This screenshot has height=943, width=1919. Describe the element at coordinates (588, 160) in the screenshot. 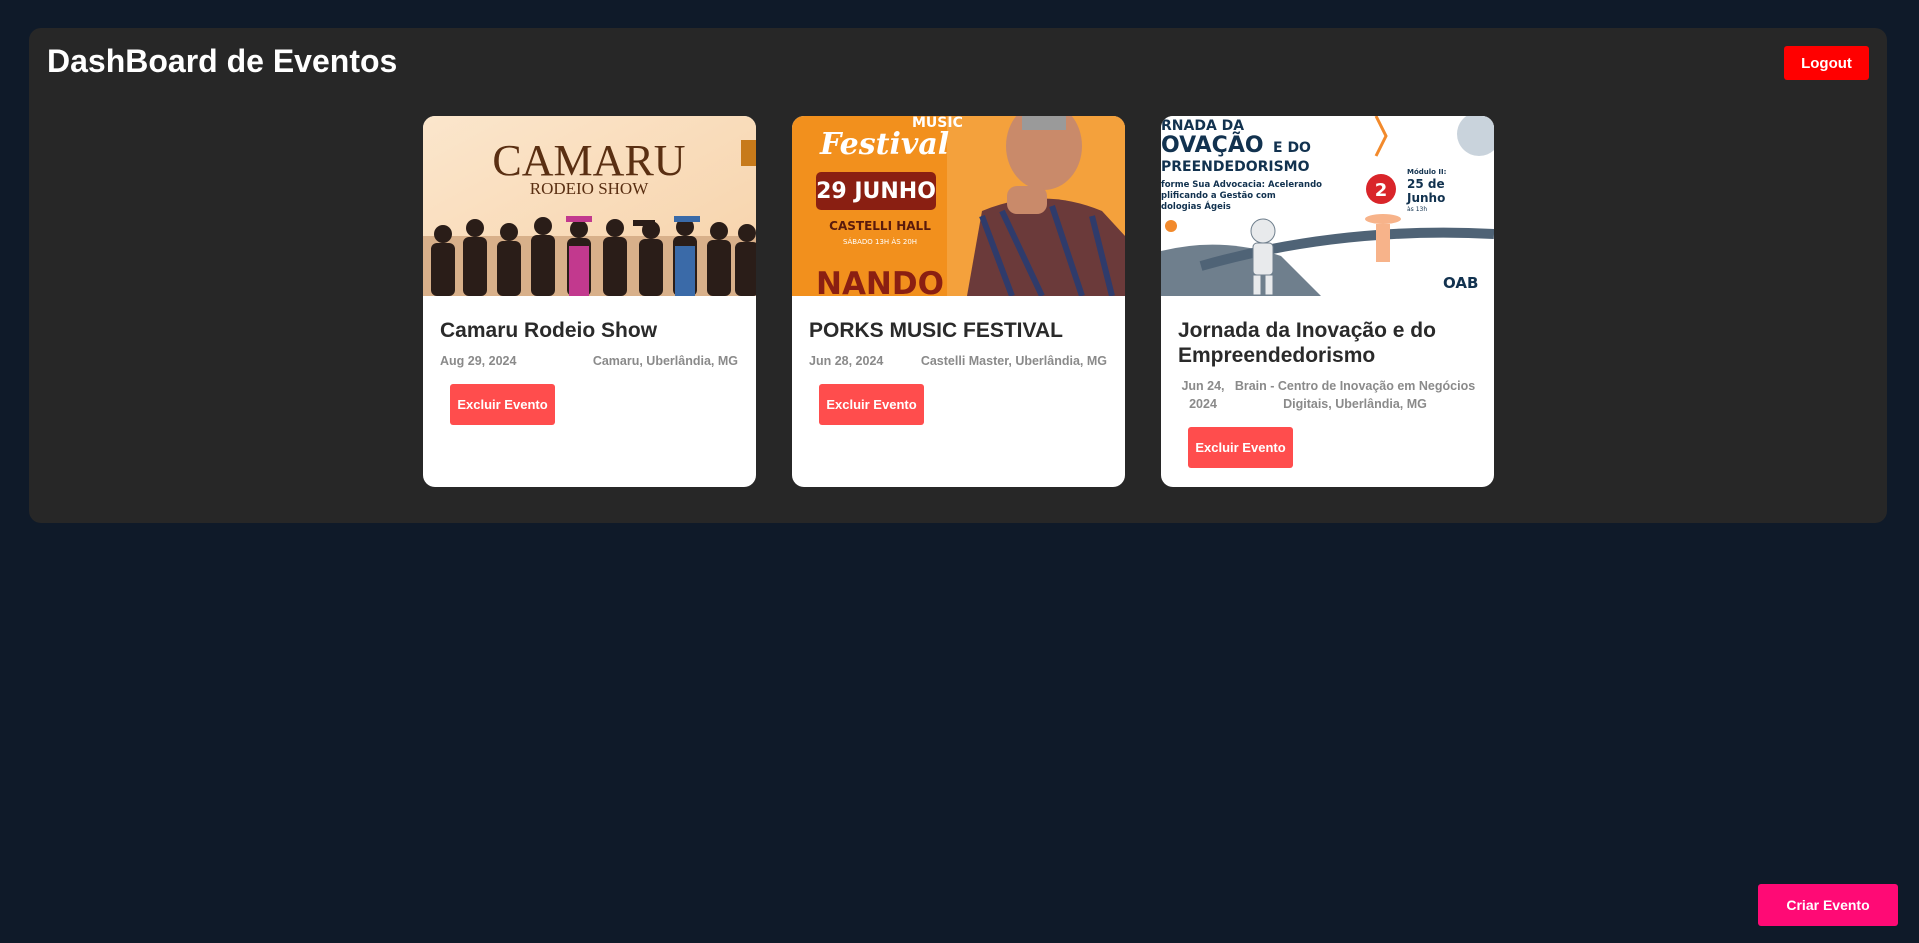

I see `svg-text: CAMARU` at that location.